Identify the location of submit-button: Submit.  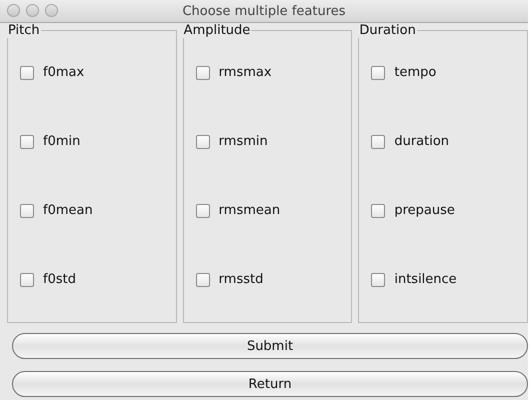
(270, 346).